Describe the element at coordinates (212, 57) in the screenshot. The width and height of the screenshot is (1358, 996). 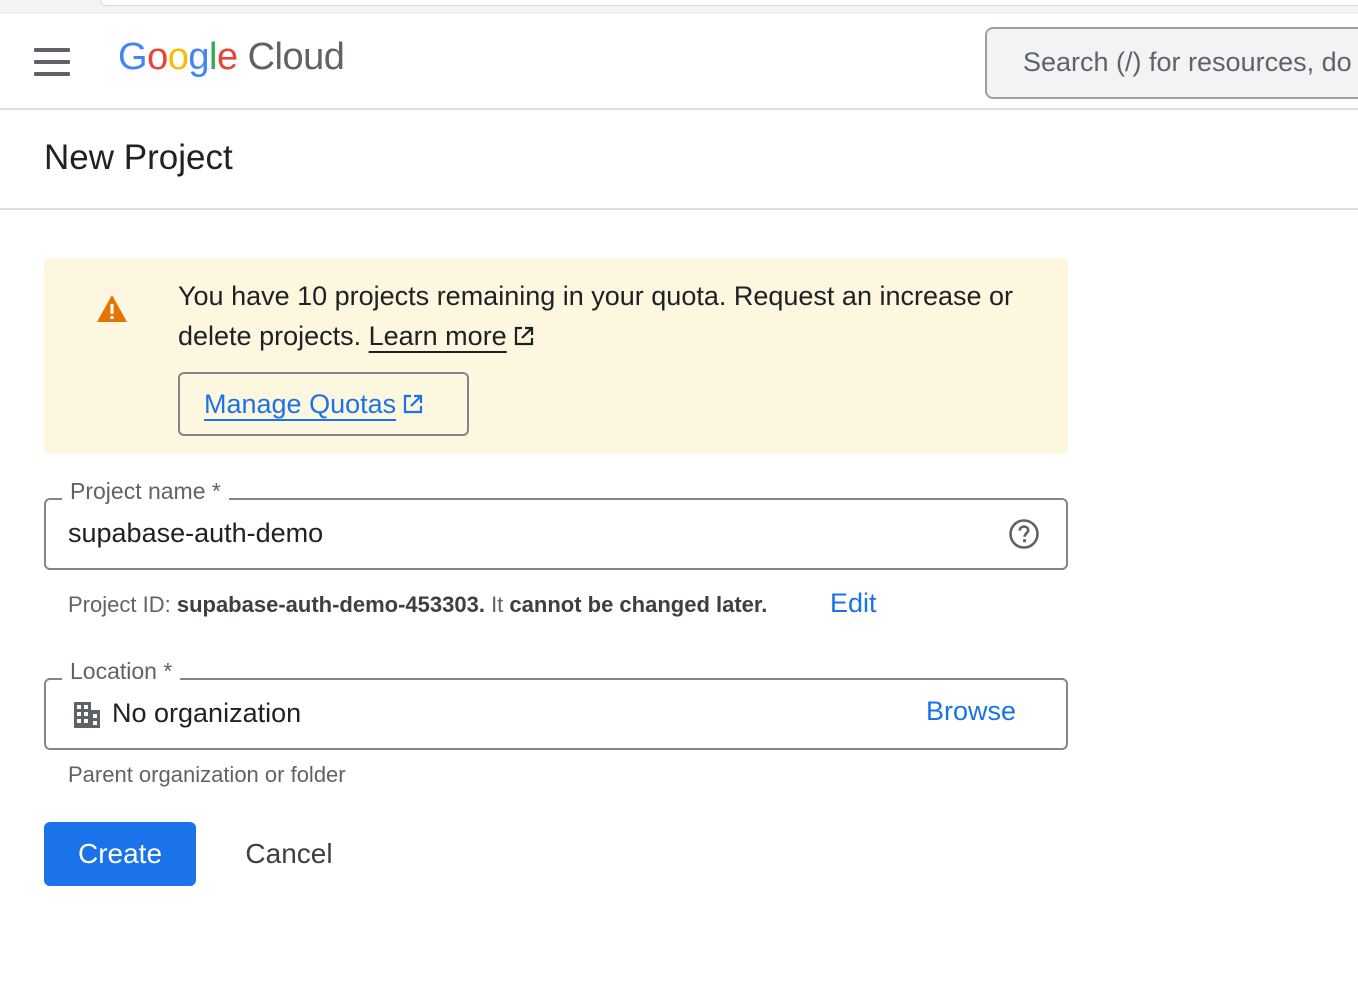
I see `logo-letter: l` at that location.